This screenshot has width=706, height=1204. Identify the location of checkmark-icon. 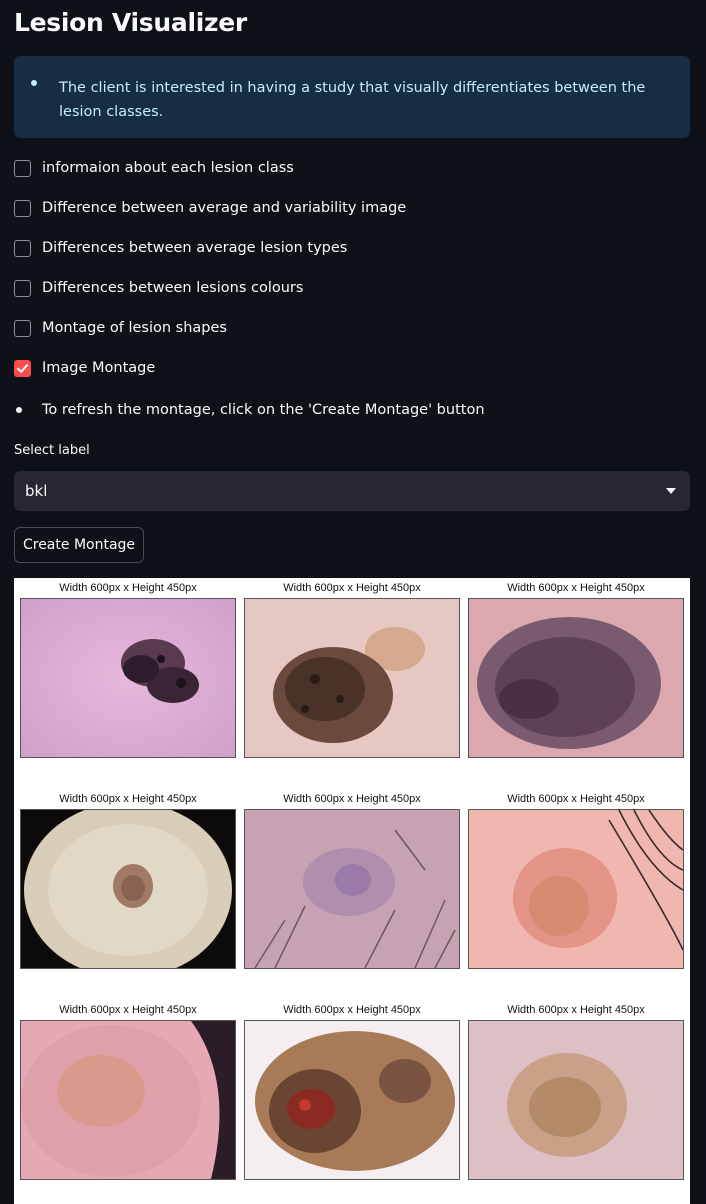
(22, 368).